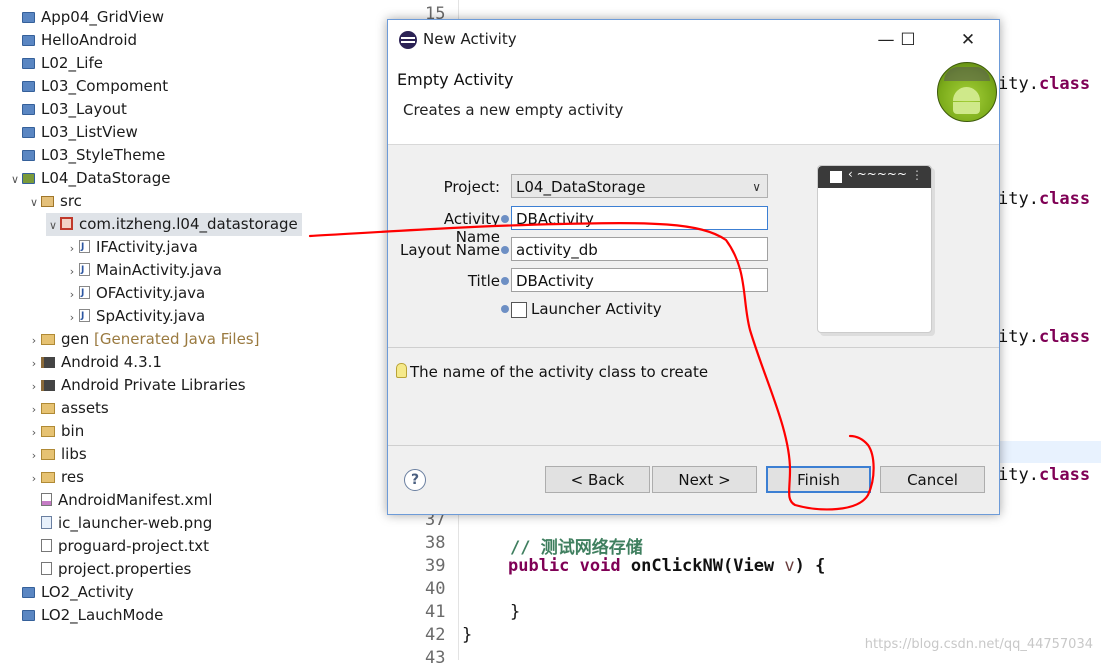 The height and width of the screenshot is (668, 1101). Describe the element at coordinates (597, 479) in the screenshot. I see `back-button: < Back` at that location.